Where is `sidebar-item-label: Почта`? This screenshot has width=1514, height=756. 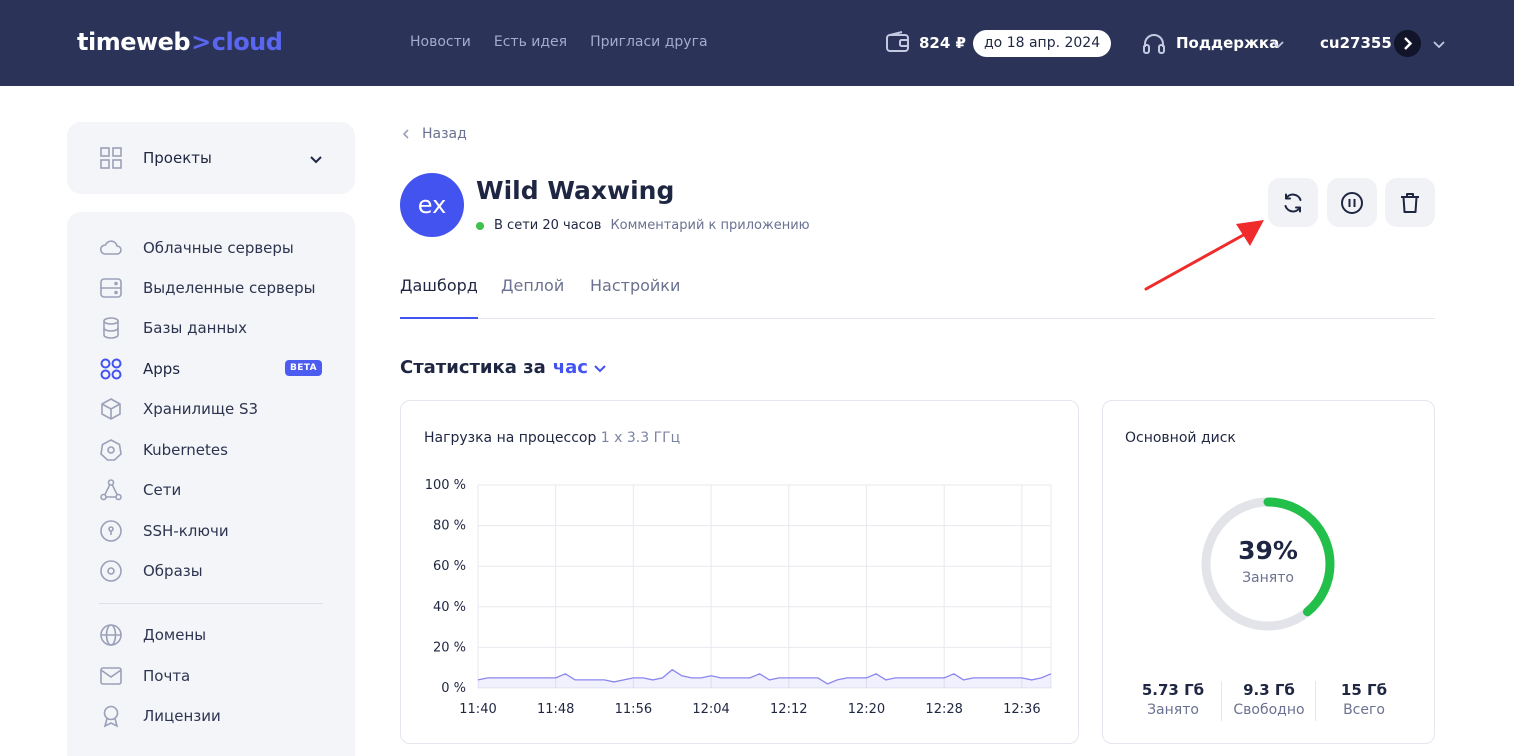 sidebar-item-label: Почта is located at coordinates (167, 676).